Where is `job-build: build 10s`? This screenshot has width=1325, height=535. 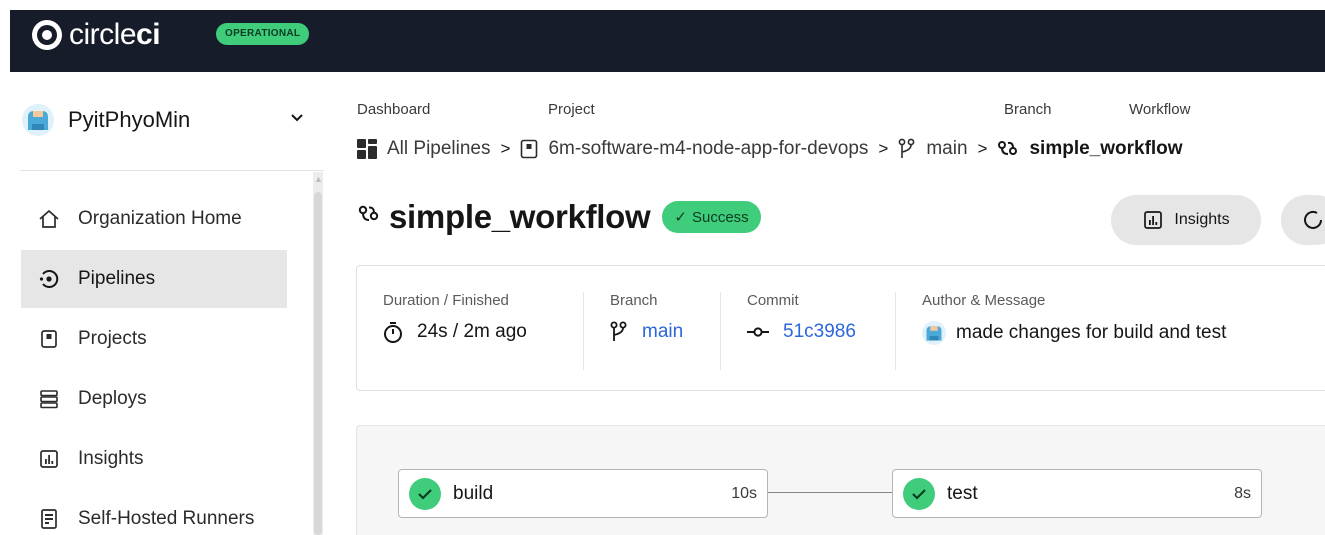 job-build: build 10s is located at coordinates (583, 493).